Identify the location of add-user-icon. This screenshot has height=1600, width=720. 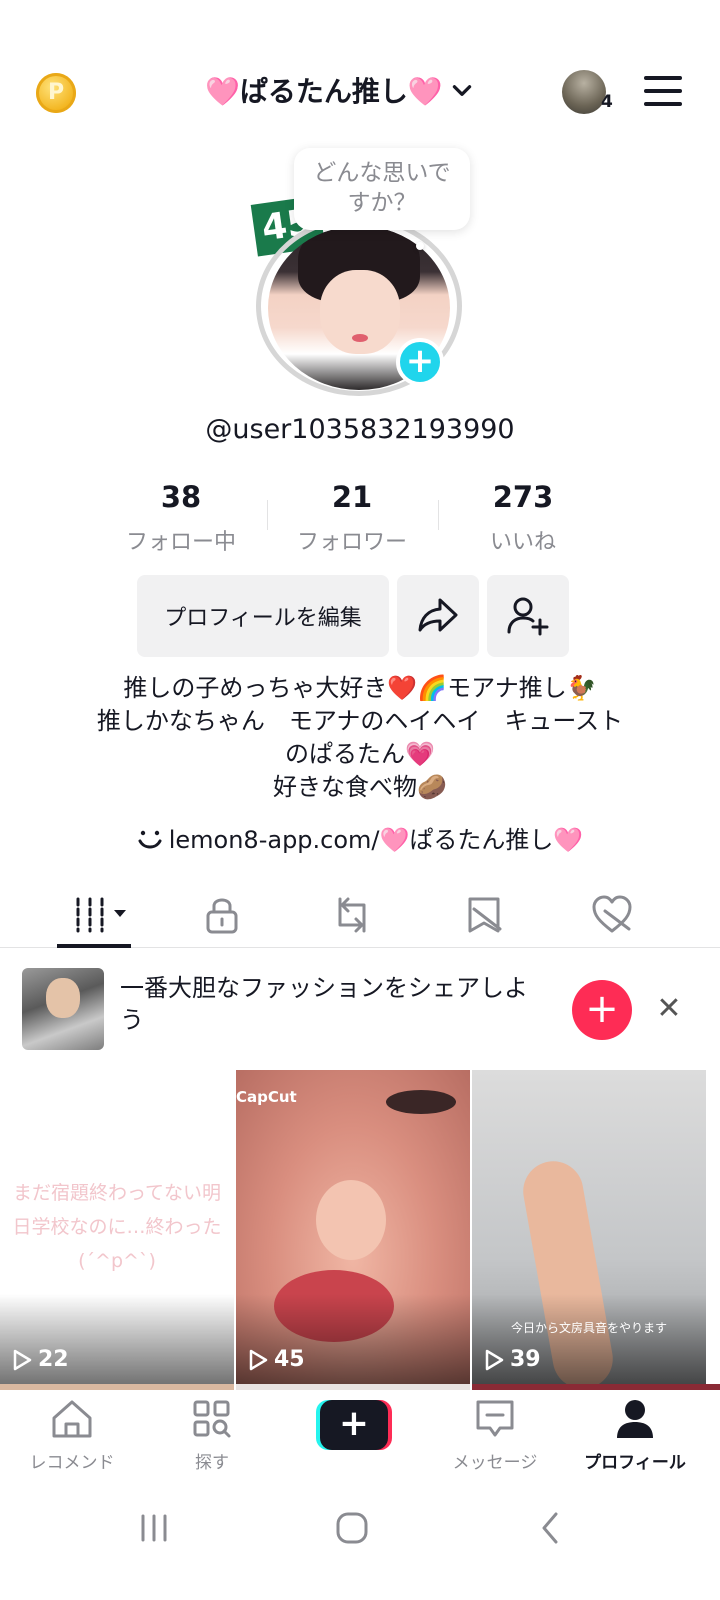
(528, 616).